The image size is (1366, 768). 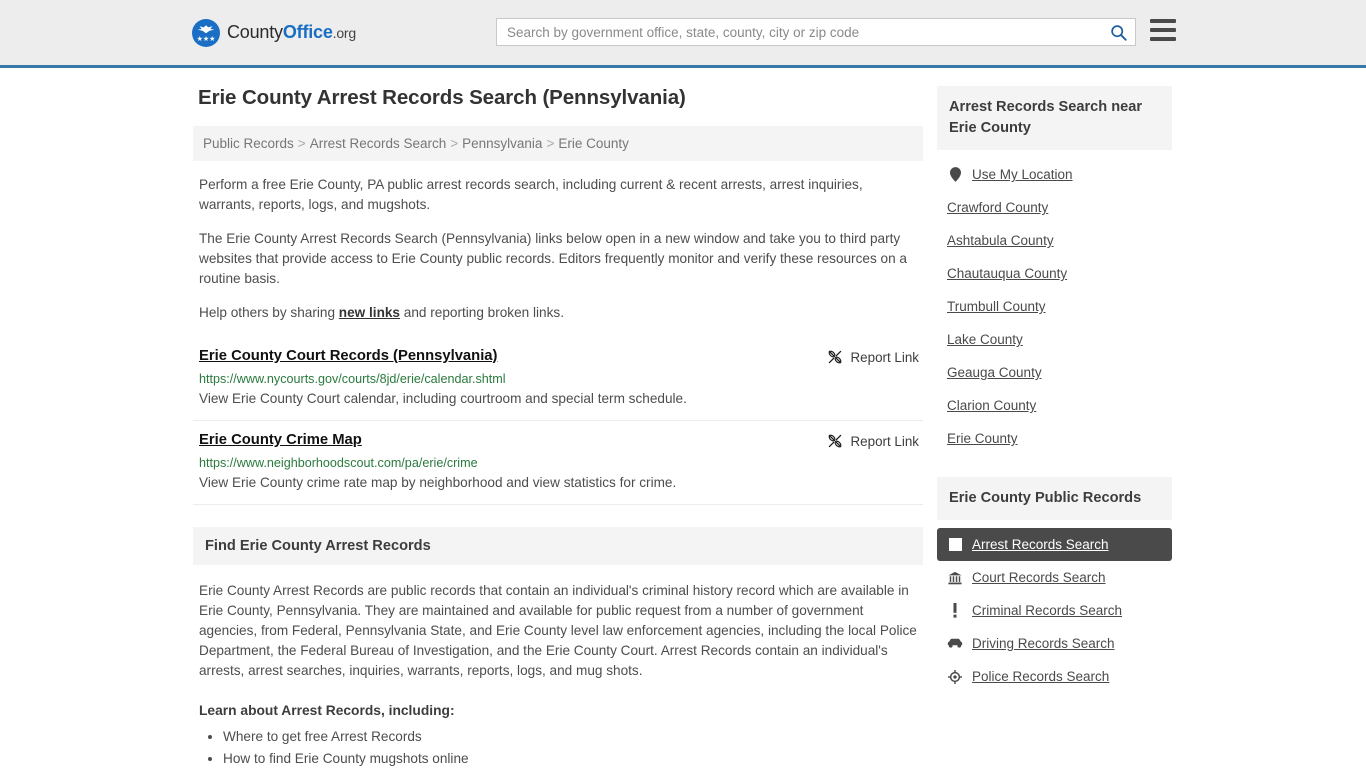 What do you see at coordinates (327, 710) in the screenshot?
I see `learn-about-heading: Learn about Arrest Records, including:` at bounding box center [327, 710].